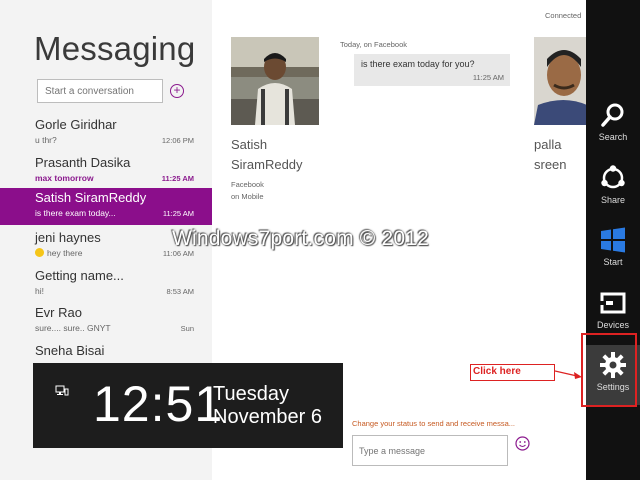  I want to click on clock-time: 12:51, so click(158, 404).